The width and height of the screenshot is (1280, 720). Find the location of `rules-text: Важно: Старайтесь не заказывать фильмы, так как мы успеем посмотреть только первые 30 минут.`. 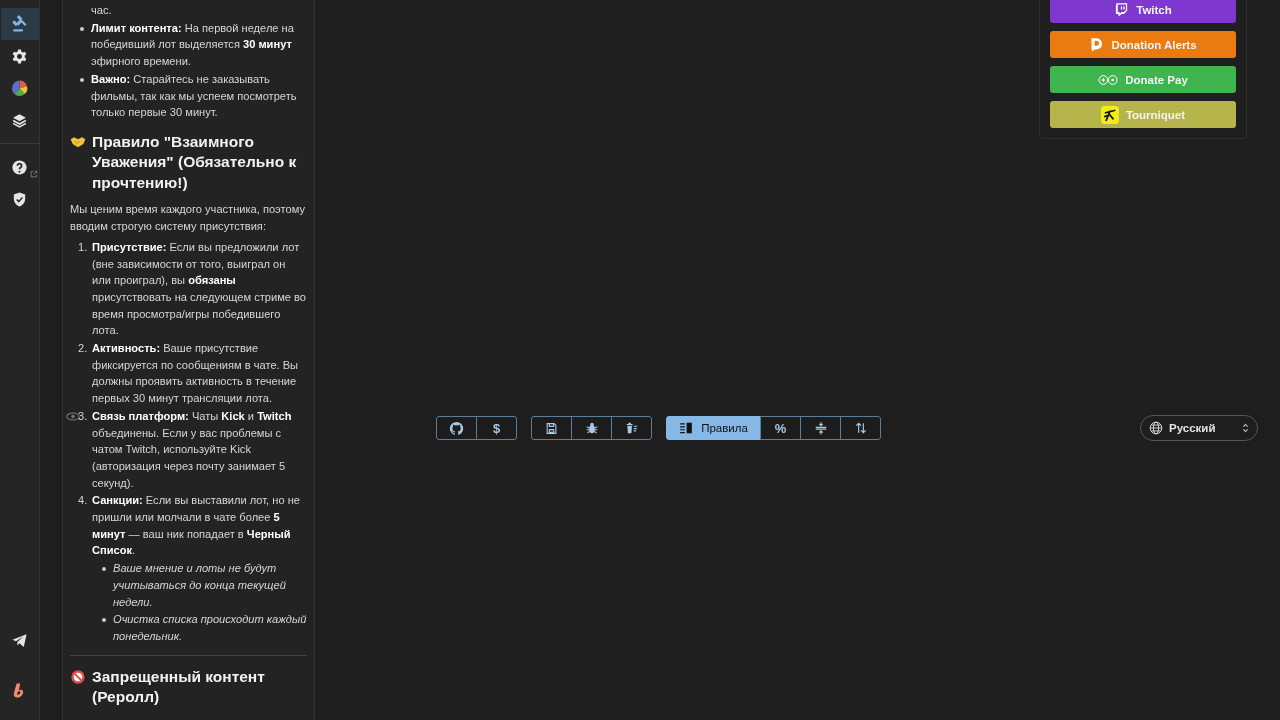

rules-text: Важно: Старайтесь не заказывать фильмы, так как мы успеем посмотреть только первые 30 минут. is located at coordinates (194, 96).